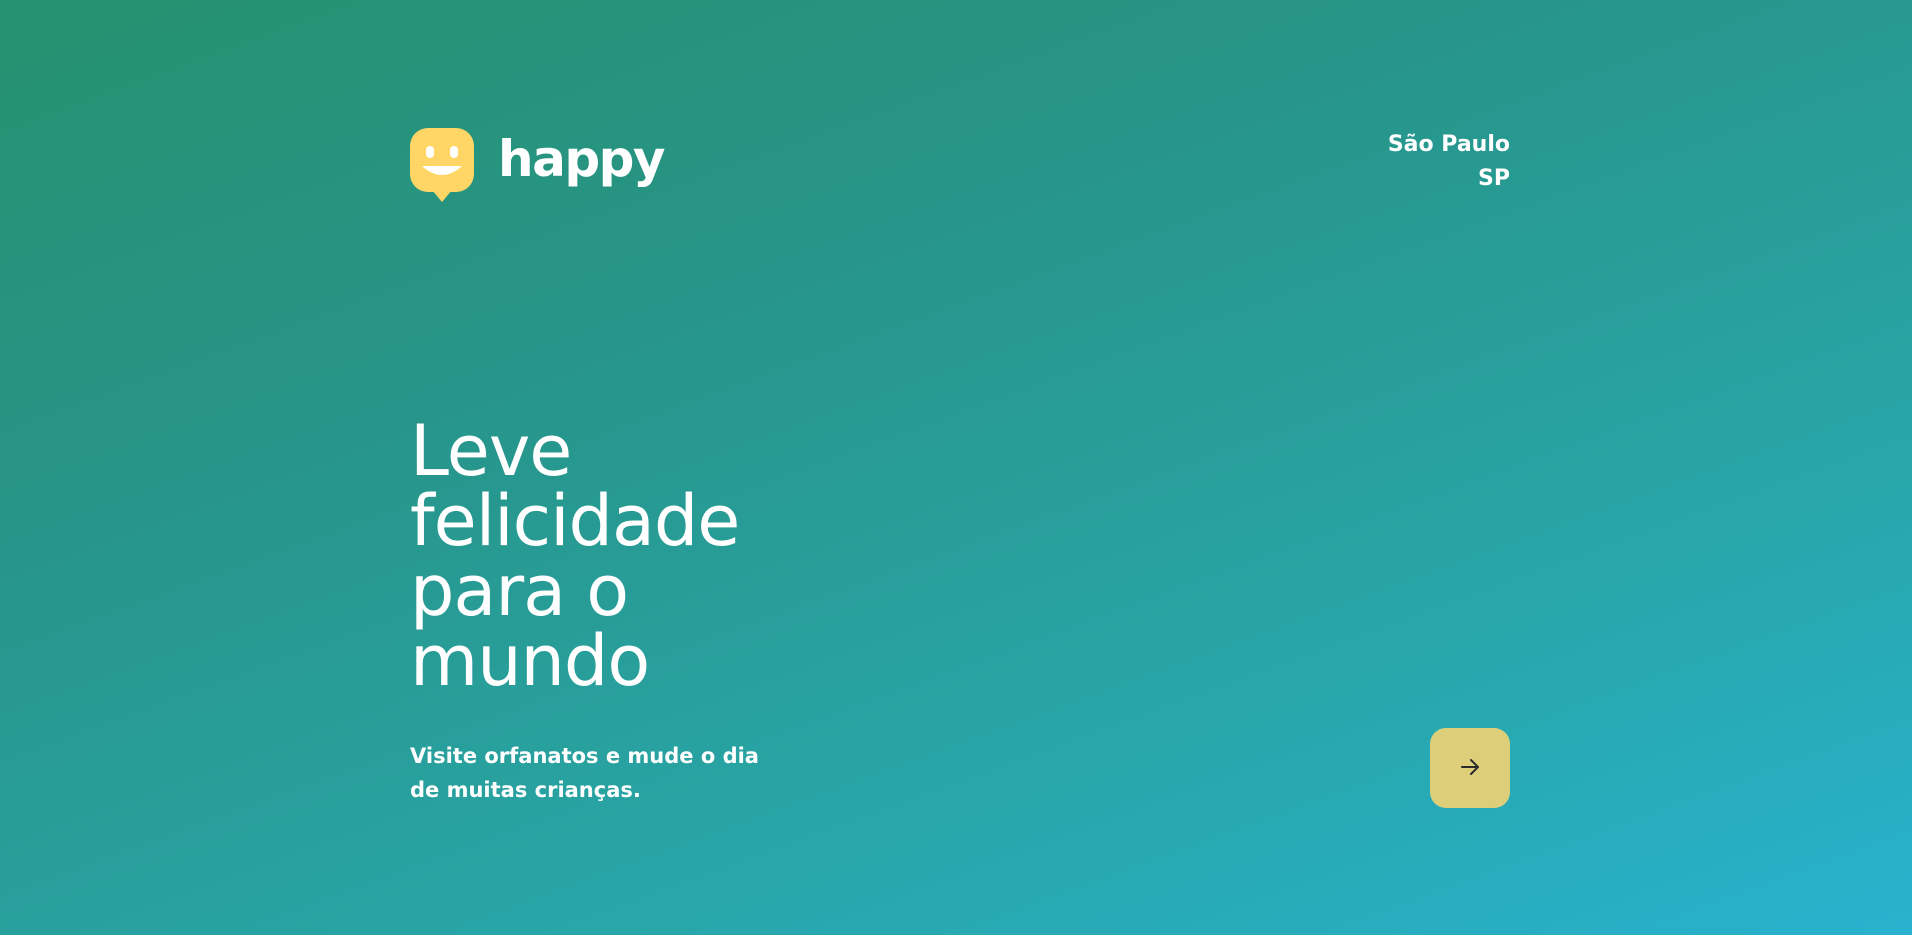  Describe the element at coordinates (442, 166) in the screenshot. I see `smiley-chat-bubble-icon` at that location.